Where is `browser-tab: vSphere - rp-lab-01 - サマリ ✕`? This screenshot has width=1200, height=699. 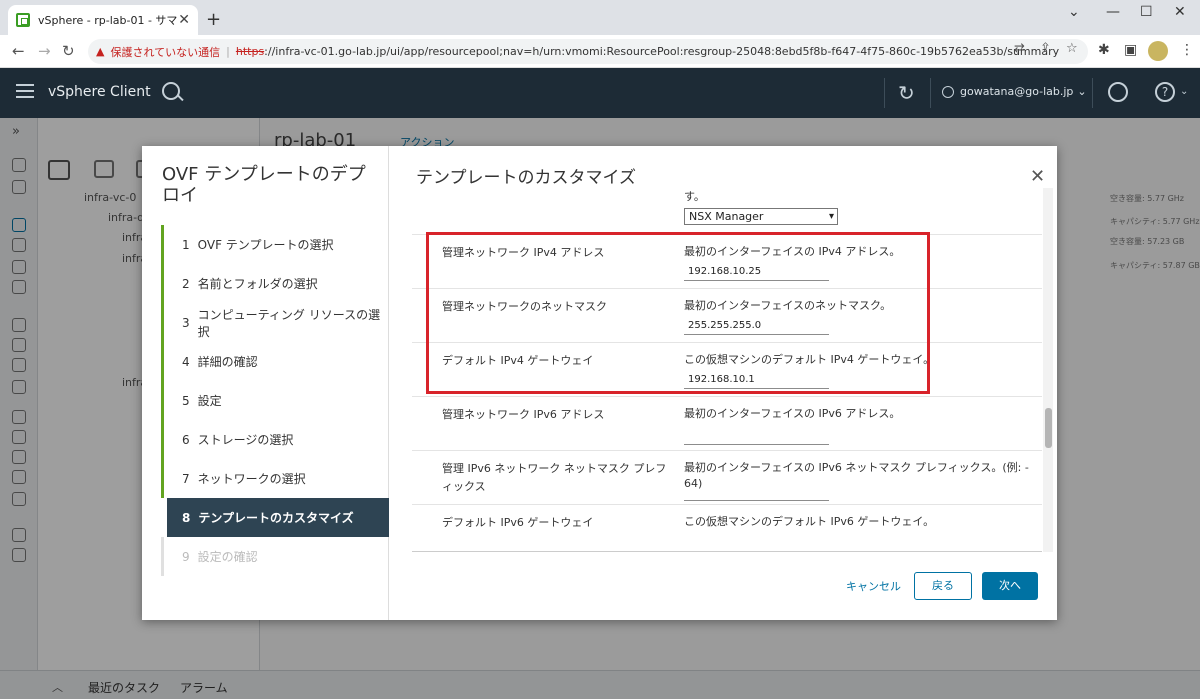 browser-tab: vSphere - rp-lab-01 - サマリ ✕ is located at coordinates (103, 20).